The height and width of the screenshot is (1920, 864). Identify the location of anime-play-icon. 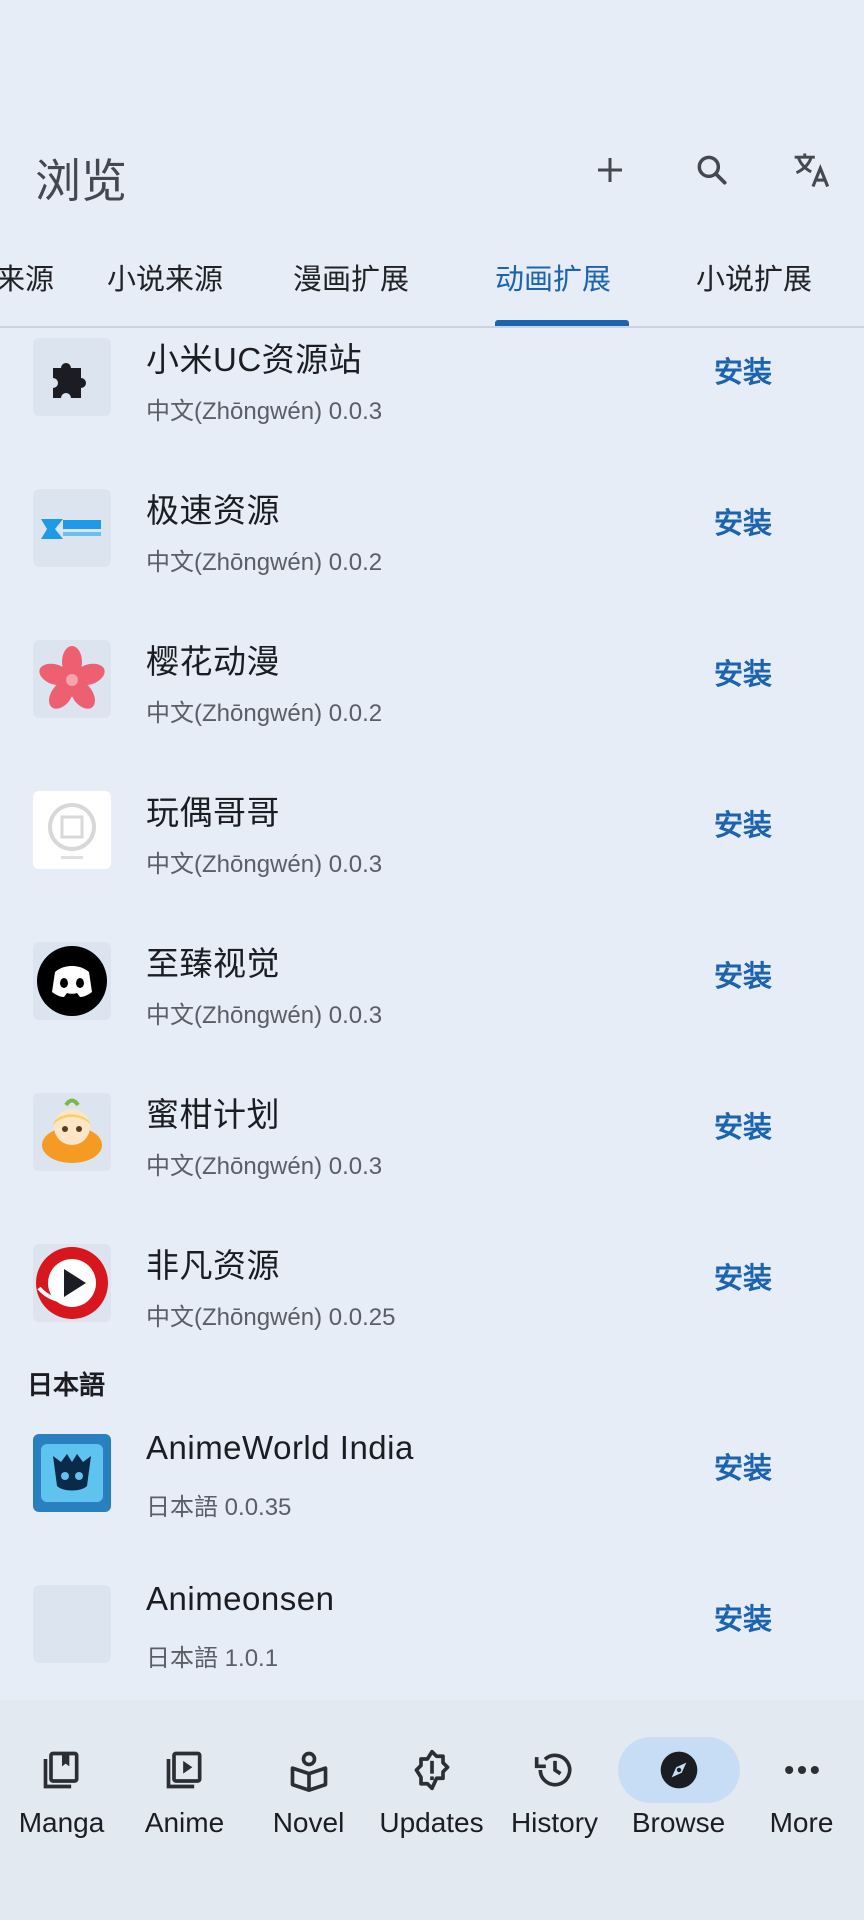
(185, 1770).